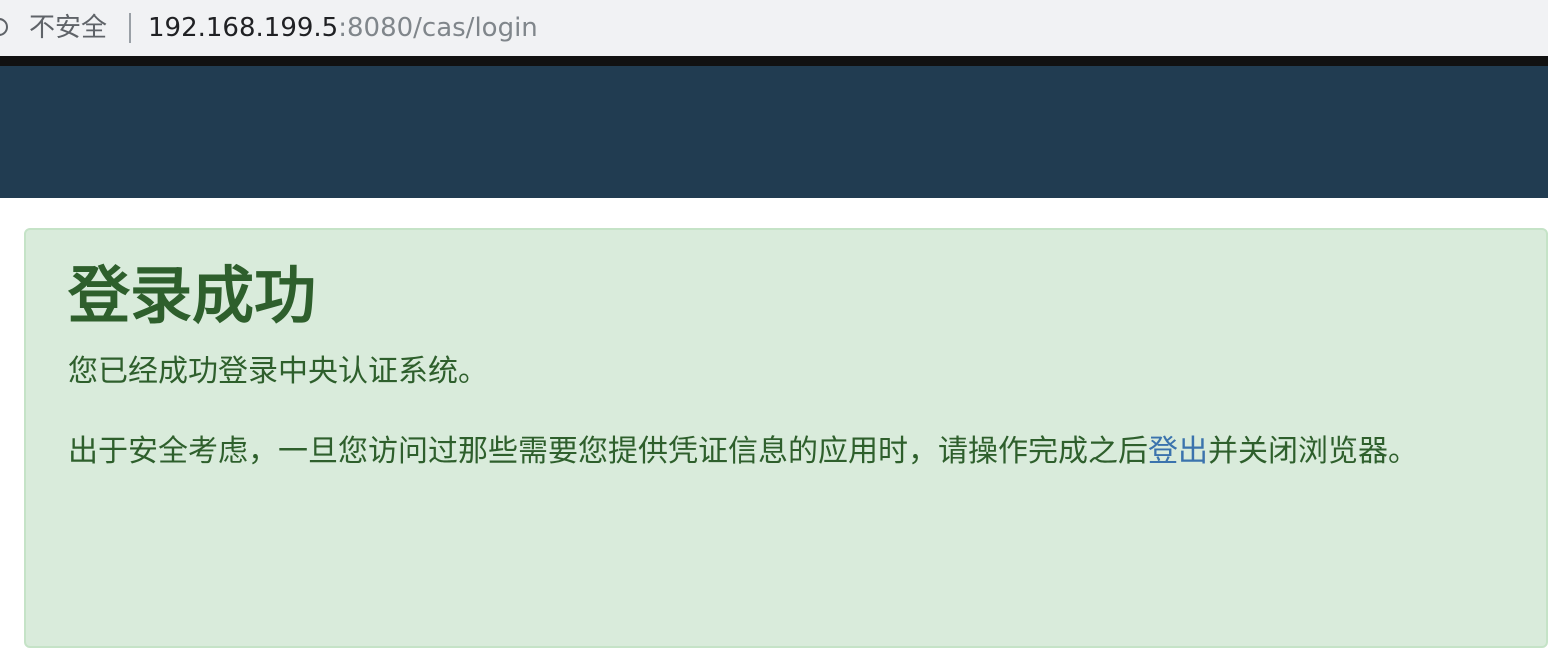 The width and height of the screenshot is (1548, 648). Describe the element at coordinates (774, 28) in the screenshot. I see `browser-address-bar: 不安全 192.168.199.5:8080/cas/login` at that location.